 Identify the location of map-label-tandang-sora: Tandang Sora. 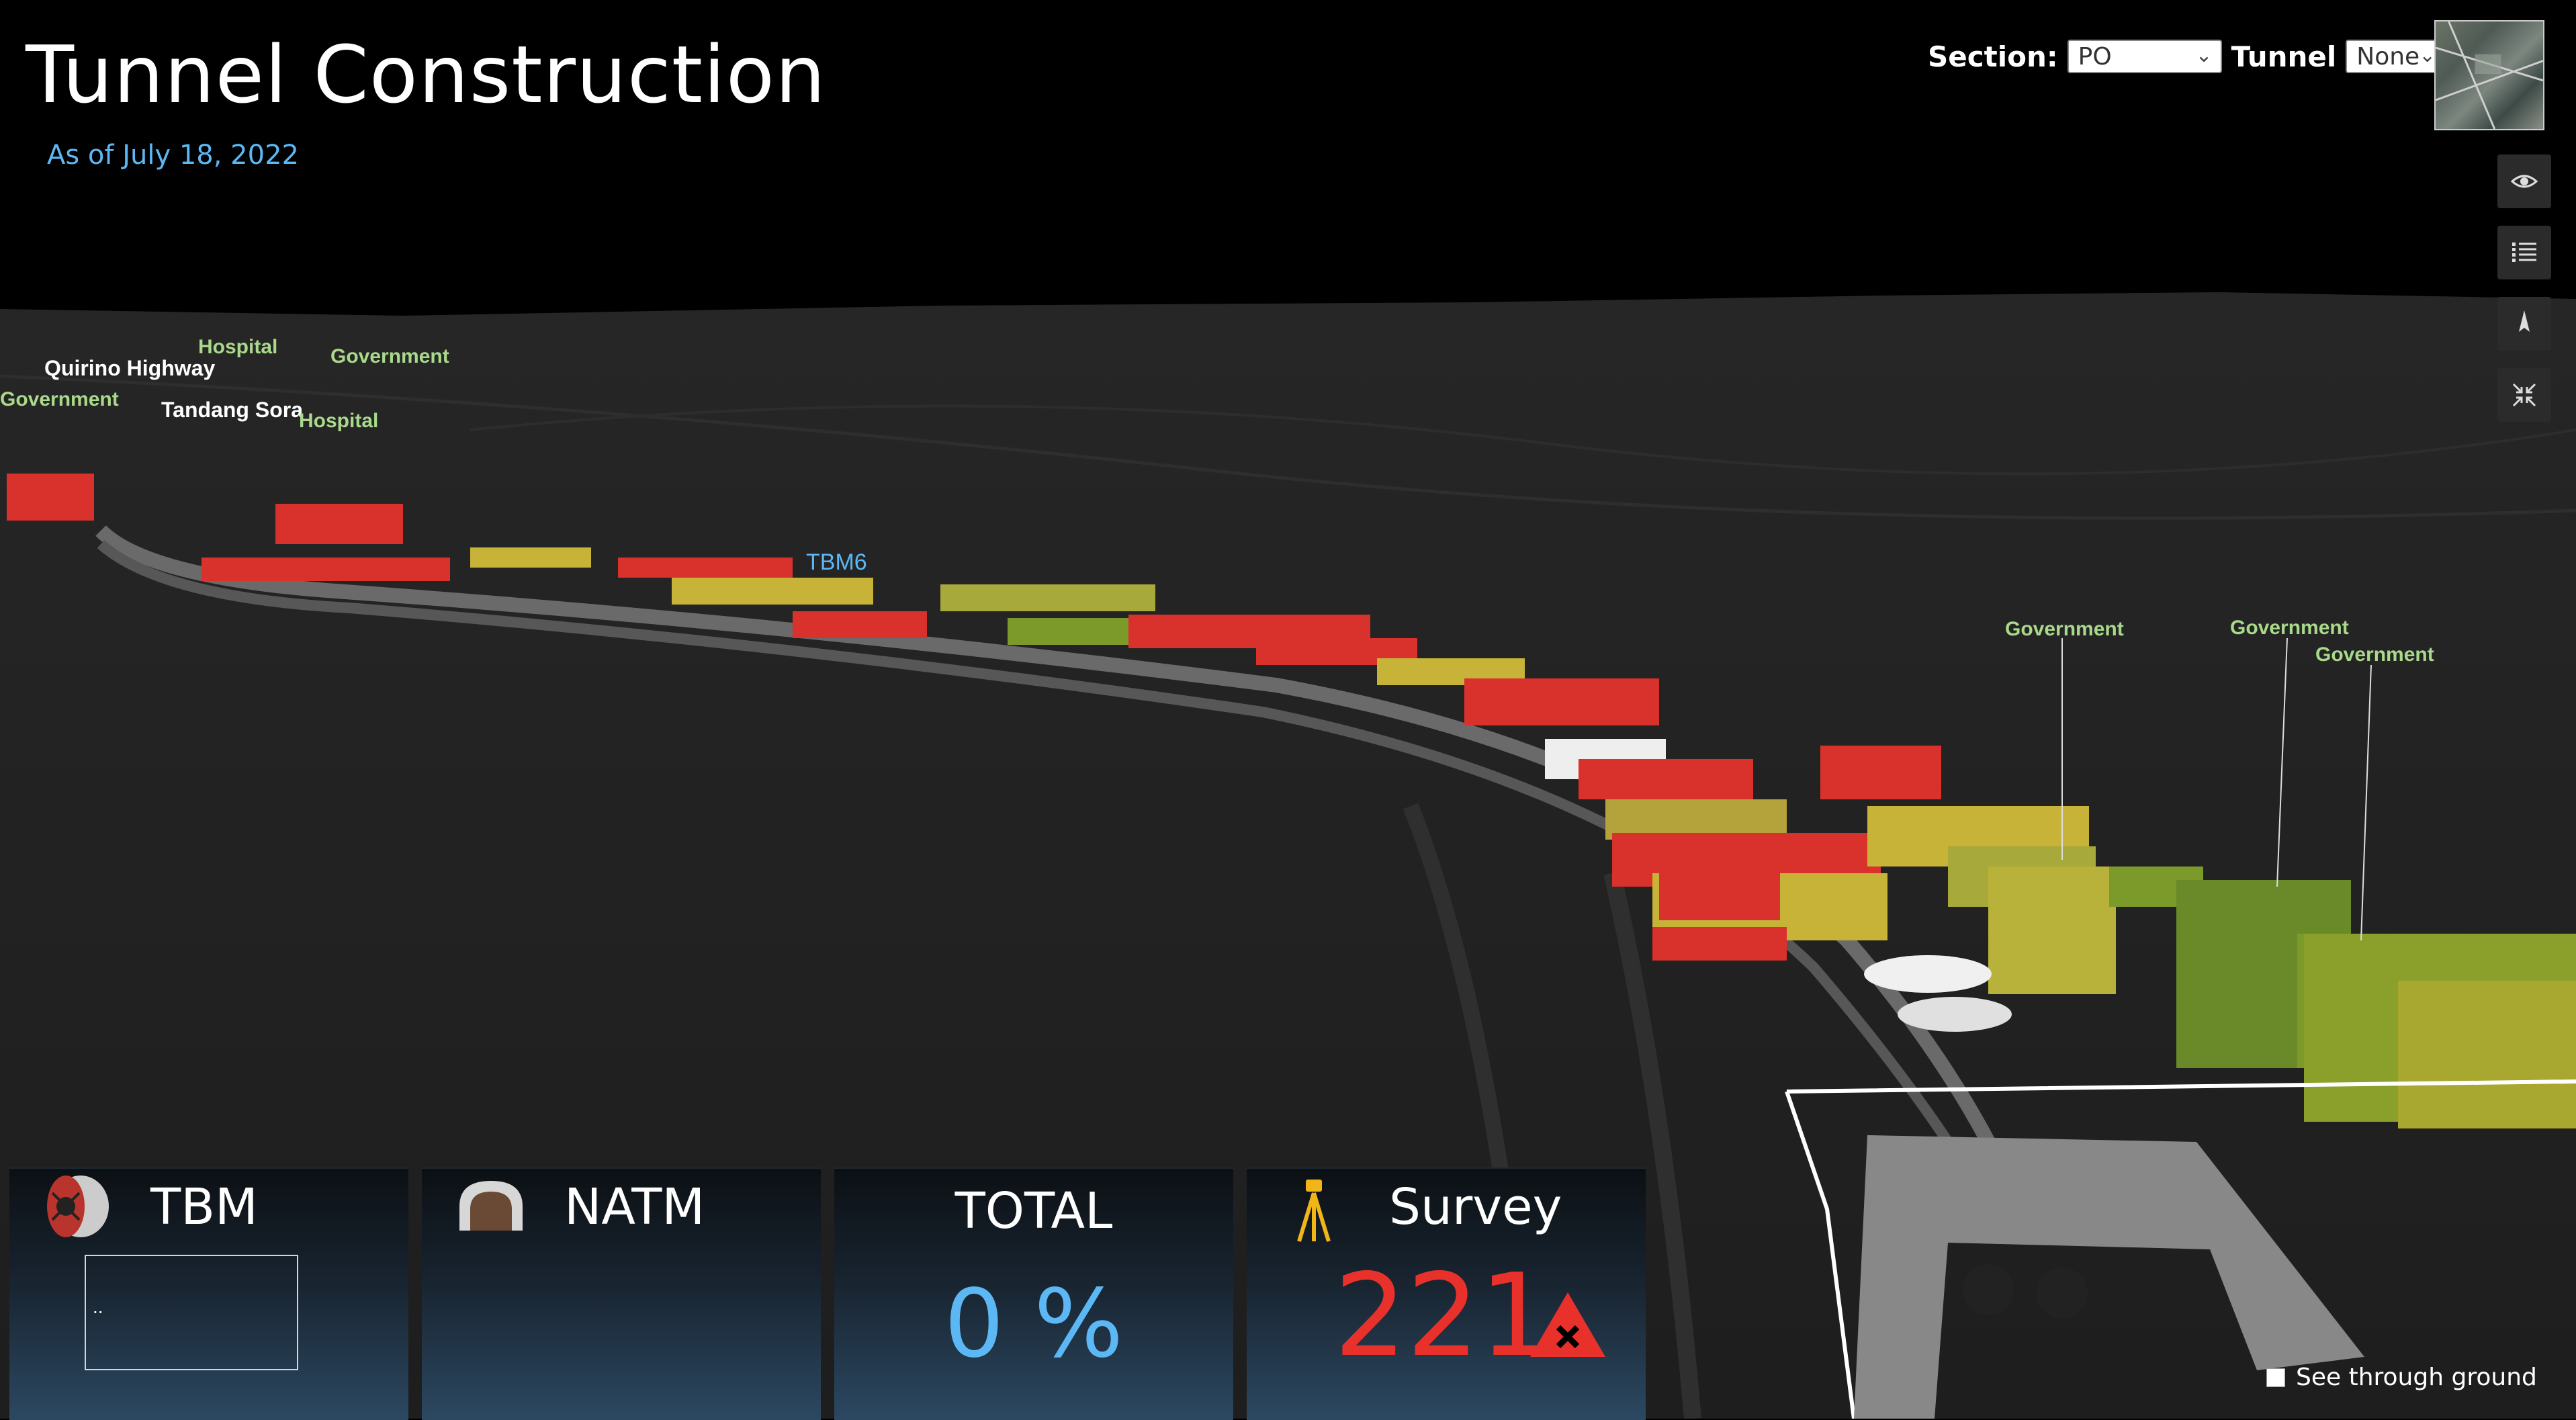
(232, 410).